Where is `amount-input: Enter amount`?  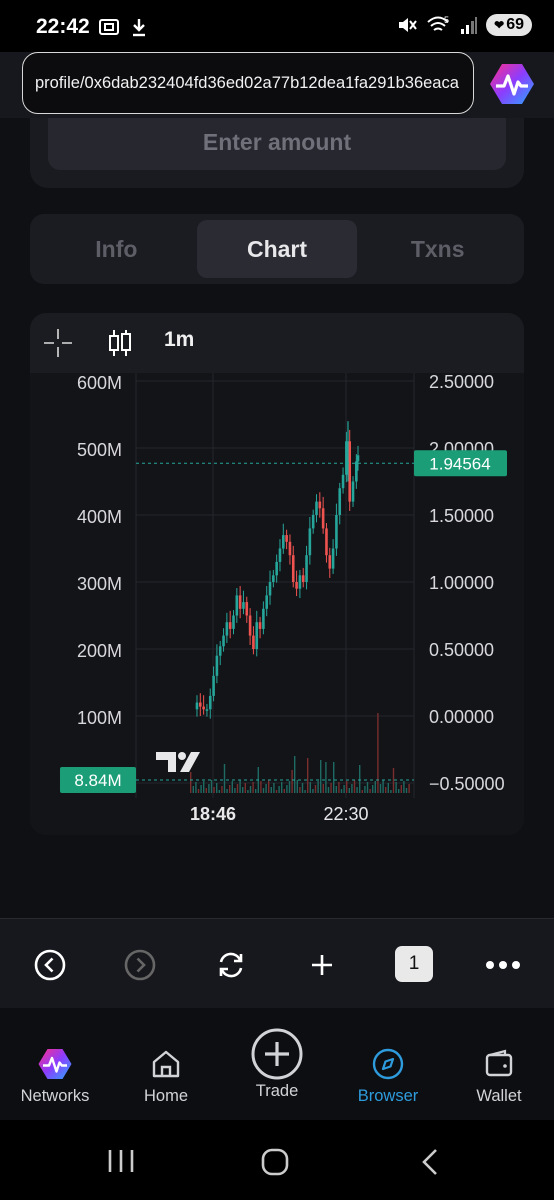
amount-input: Enter amount is located at coordinates (277, 144).